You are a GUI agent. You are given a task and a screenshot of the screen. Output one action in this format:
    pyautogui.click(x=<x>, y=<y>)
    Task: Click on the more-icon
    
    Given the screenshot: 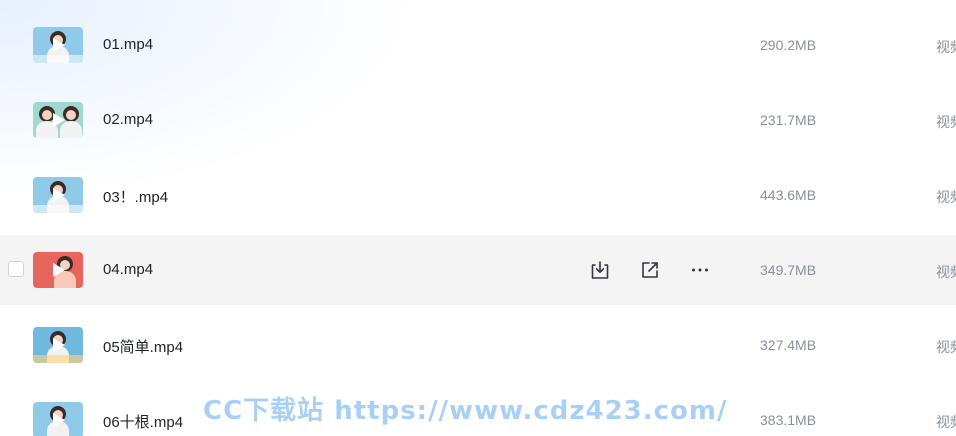 What is the action you would take?
    pyautogui.click(x=700, y=270)
    